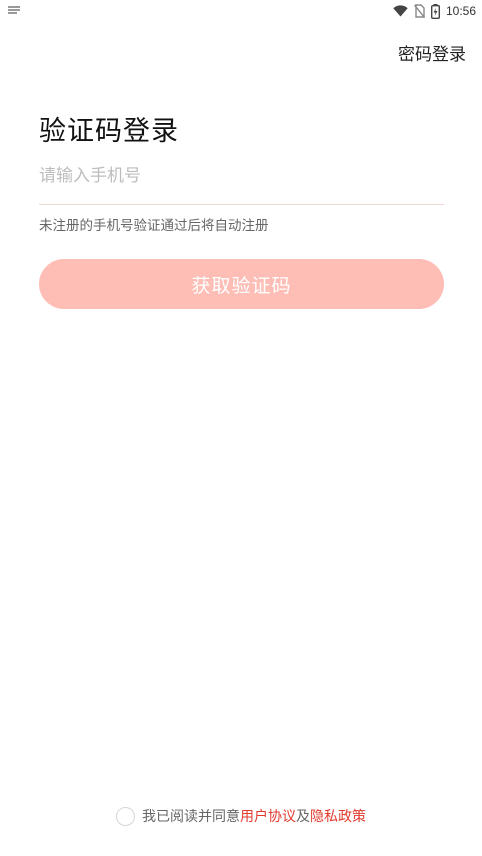  Describe the element at coordinates (432, 52) in the screenshot. I see `password-login-link: 密码登录` at that location.